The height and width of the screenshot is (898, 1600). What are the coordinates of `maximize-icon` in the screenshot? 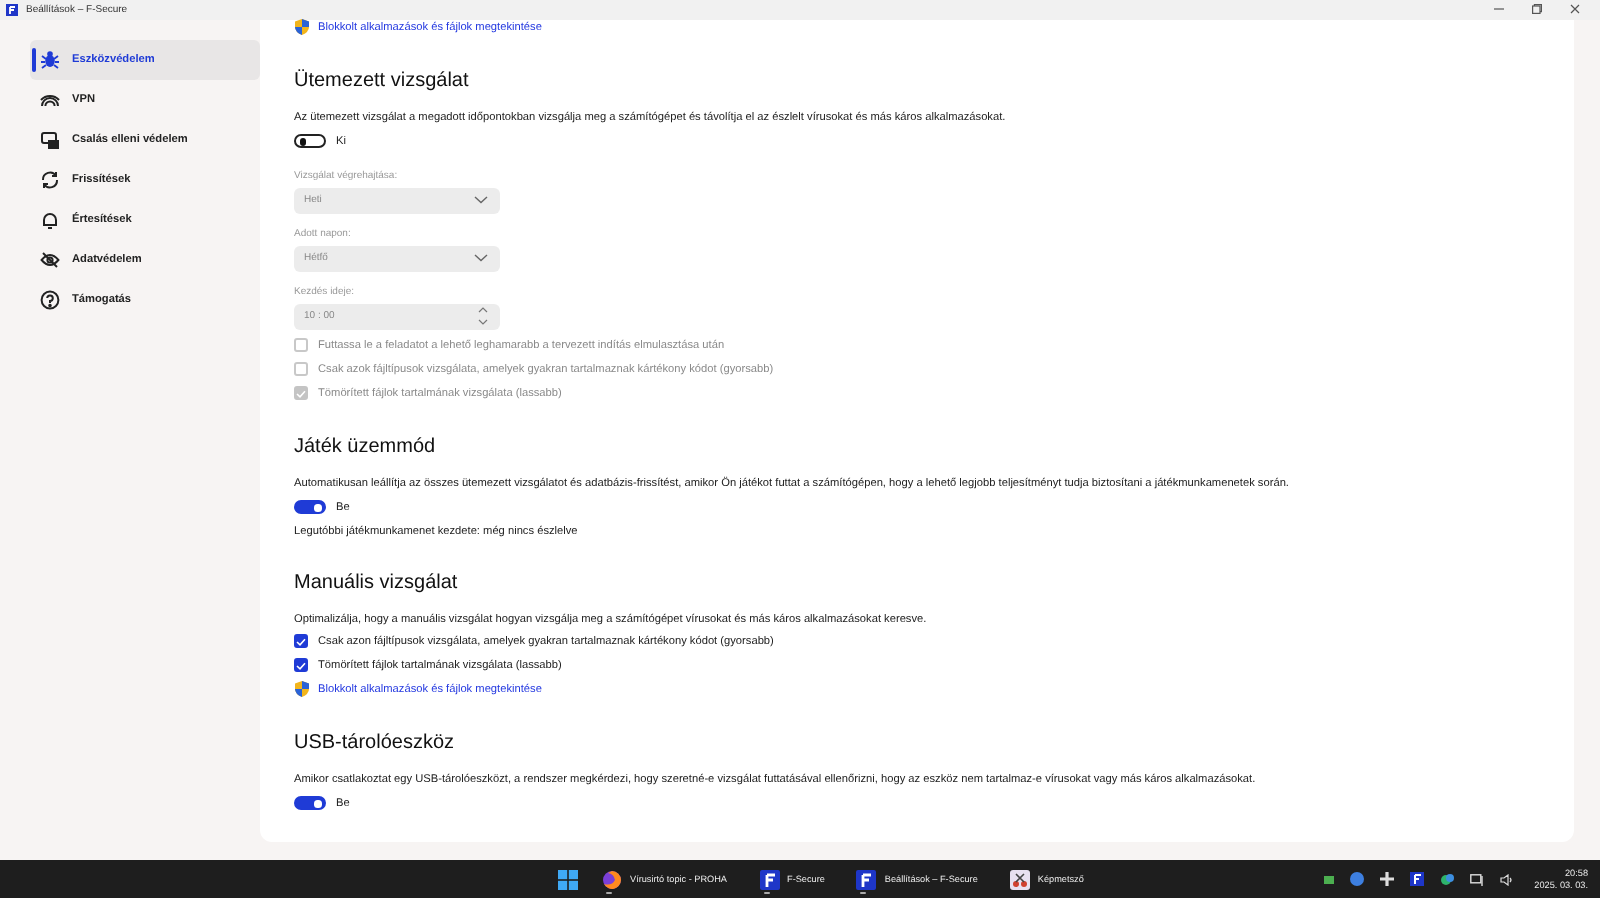 It's located at (1537, 9).